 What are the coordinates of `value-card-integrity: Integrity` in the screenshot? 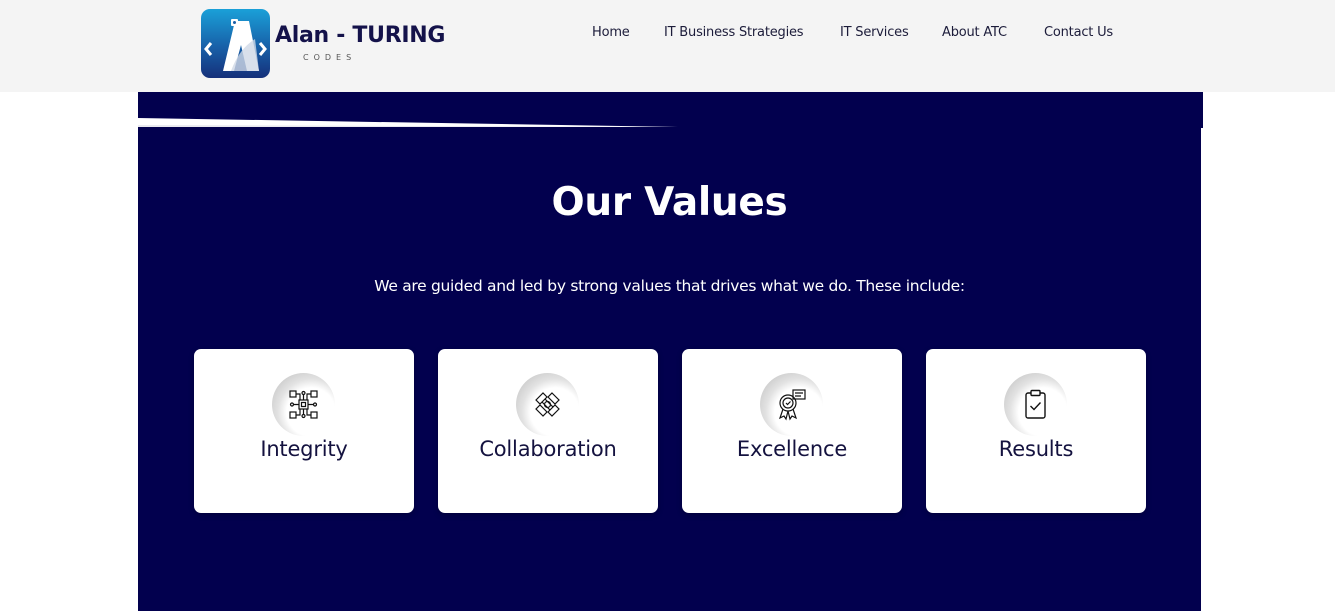 It's located at (304, 431).